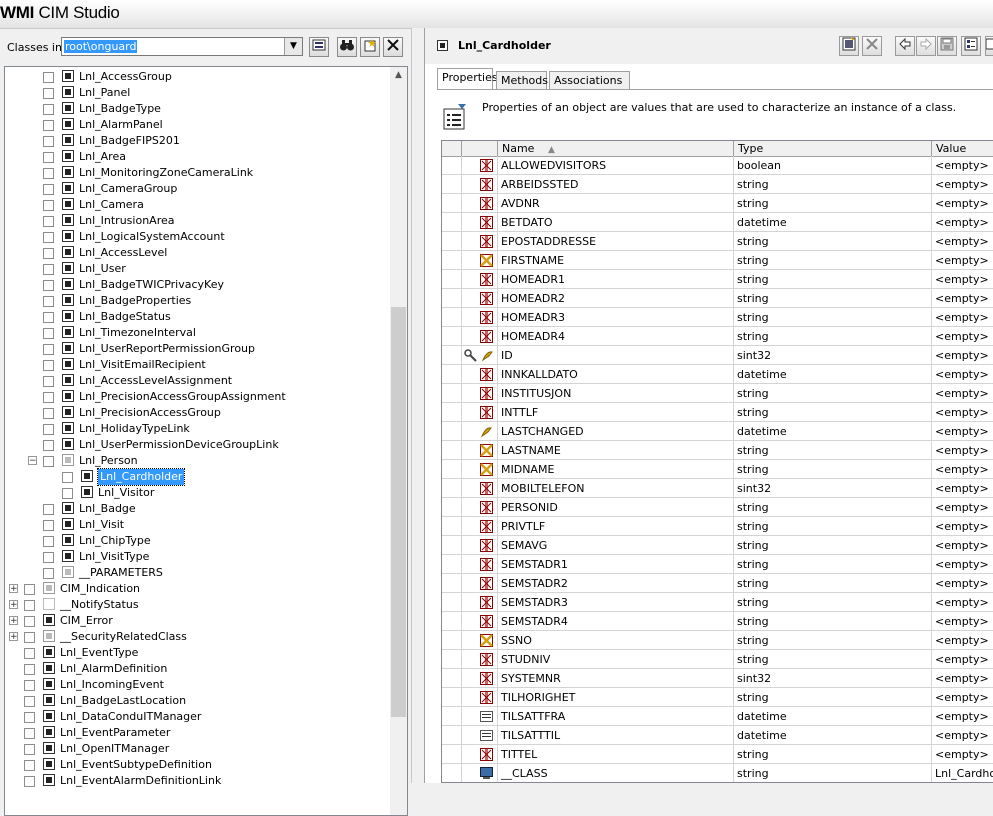 This screenshot has height=816, width=993. Describe the element at coordinates (99, 653) in the screenshot. I see `tree-item-label: Lnl_EventType` at that location.